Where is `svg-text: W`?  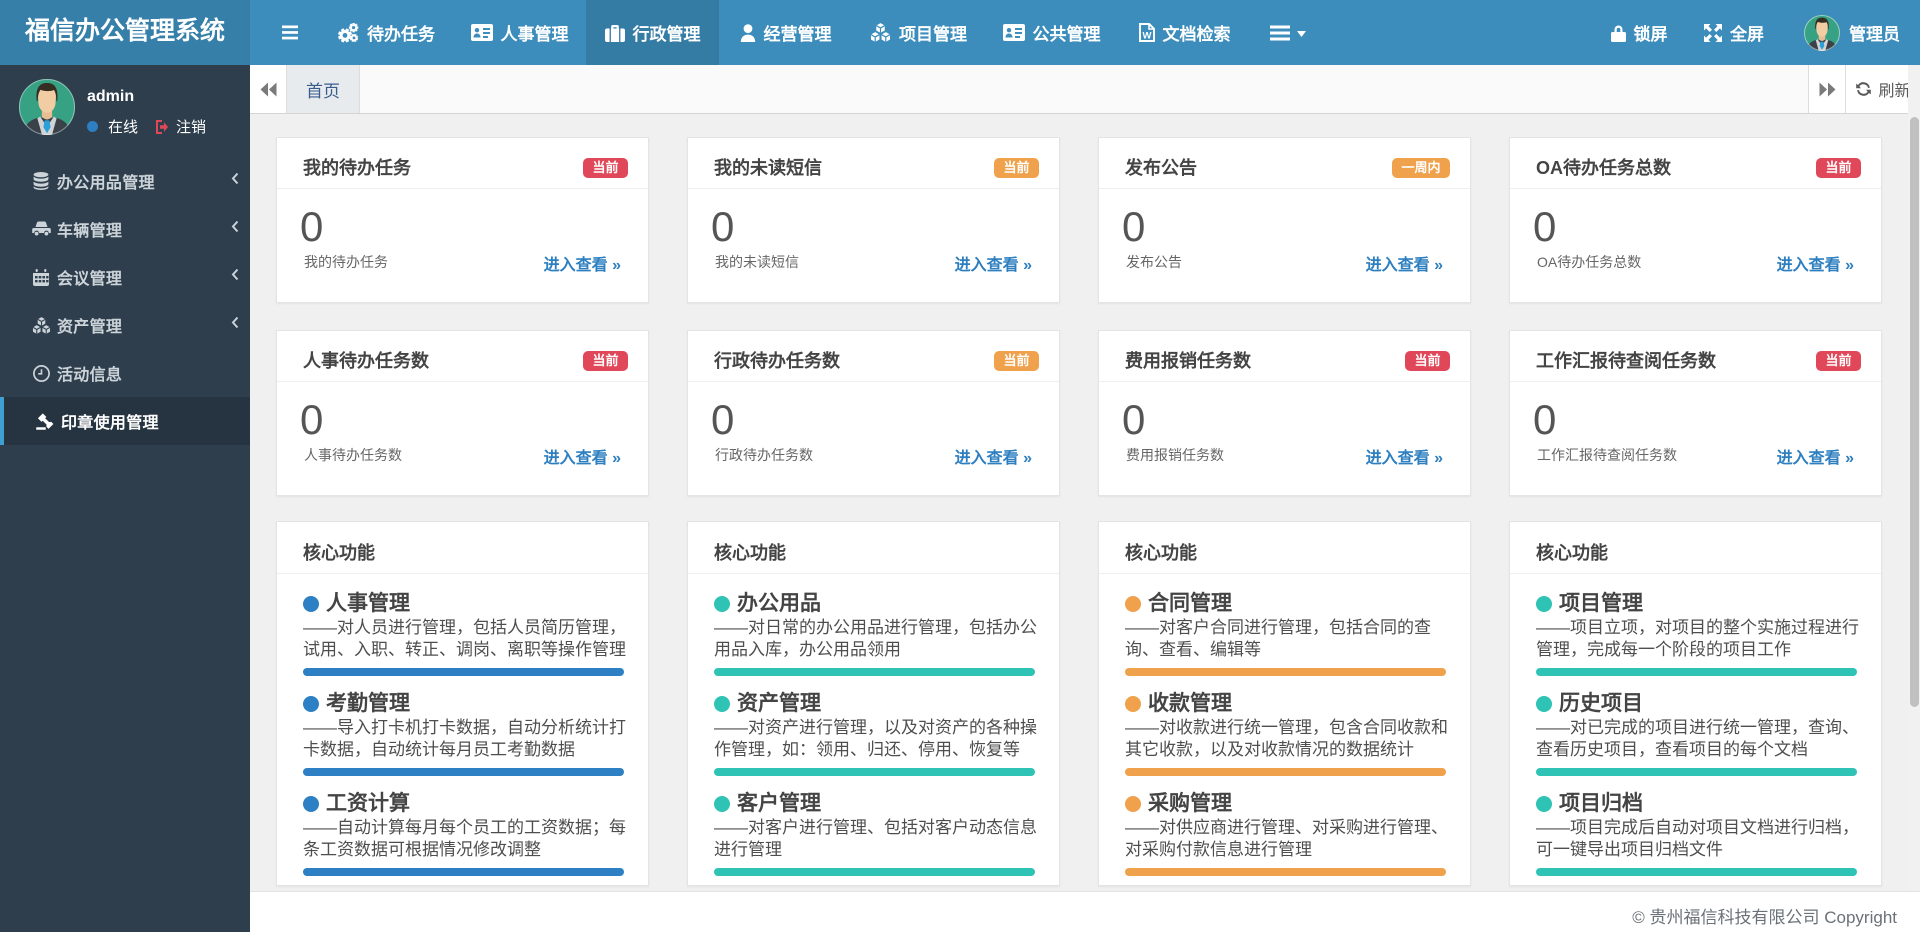
svg-text: W is located at coordinates (1146, 36).